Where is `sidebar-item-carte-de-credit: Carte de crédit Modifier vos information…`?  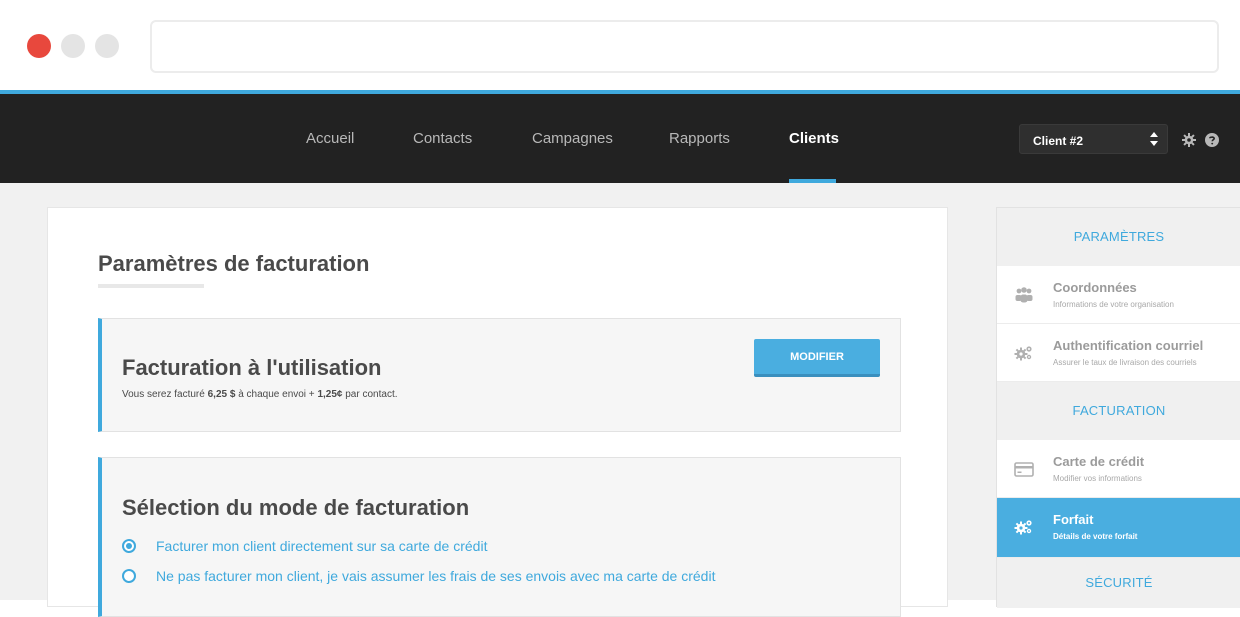
sidebar-item-carte-de-credit: Carte de crédit Modifier vos information… is located at coordinates (1118, 469).